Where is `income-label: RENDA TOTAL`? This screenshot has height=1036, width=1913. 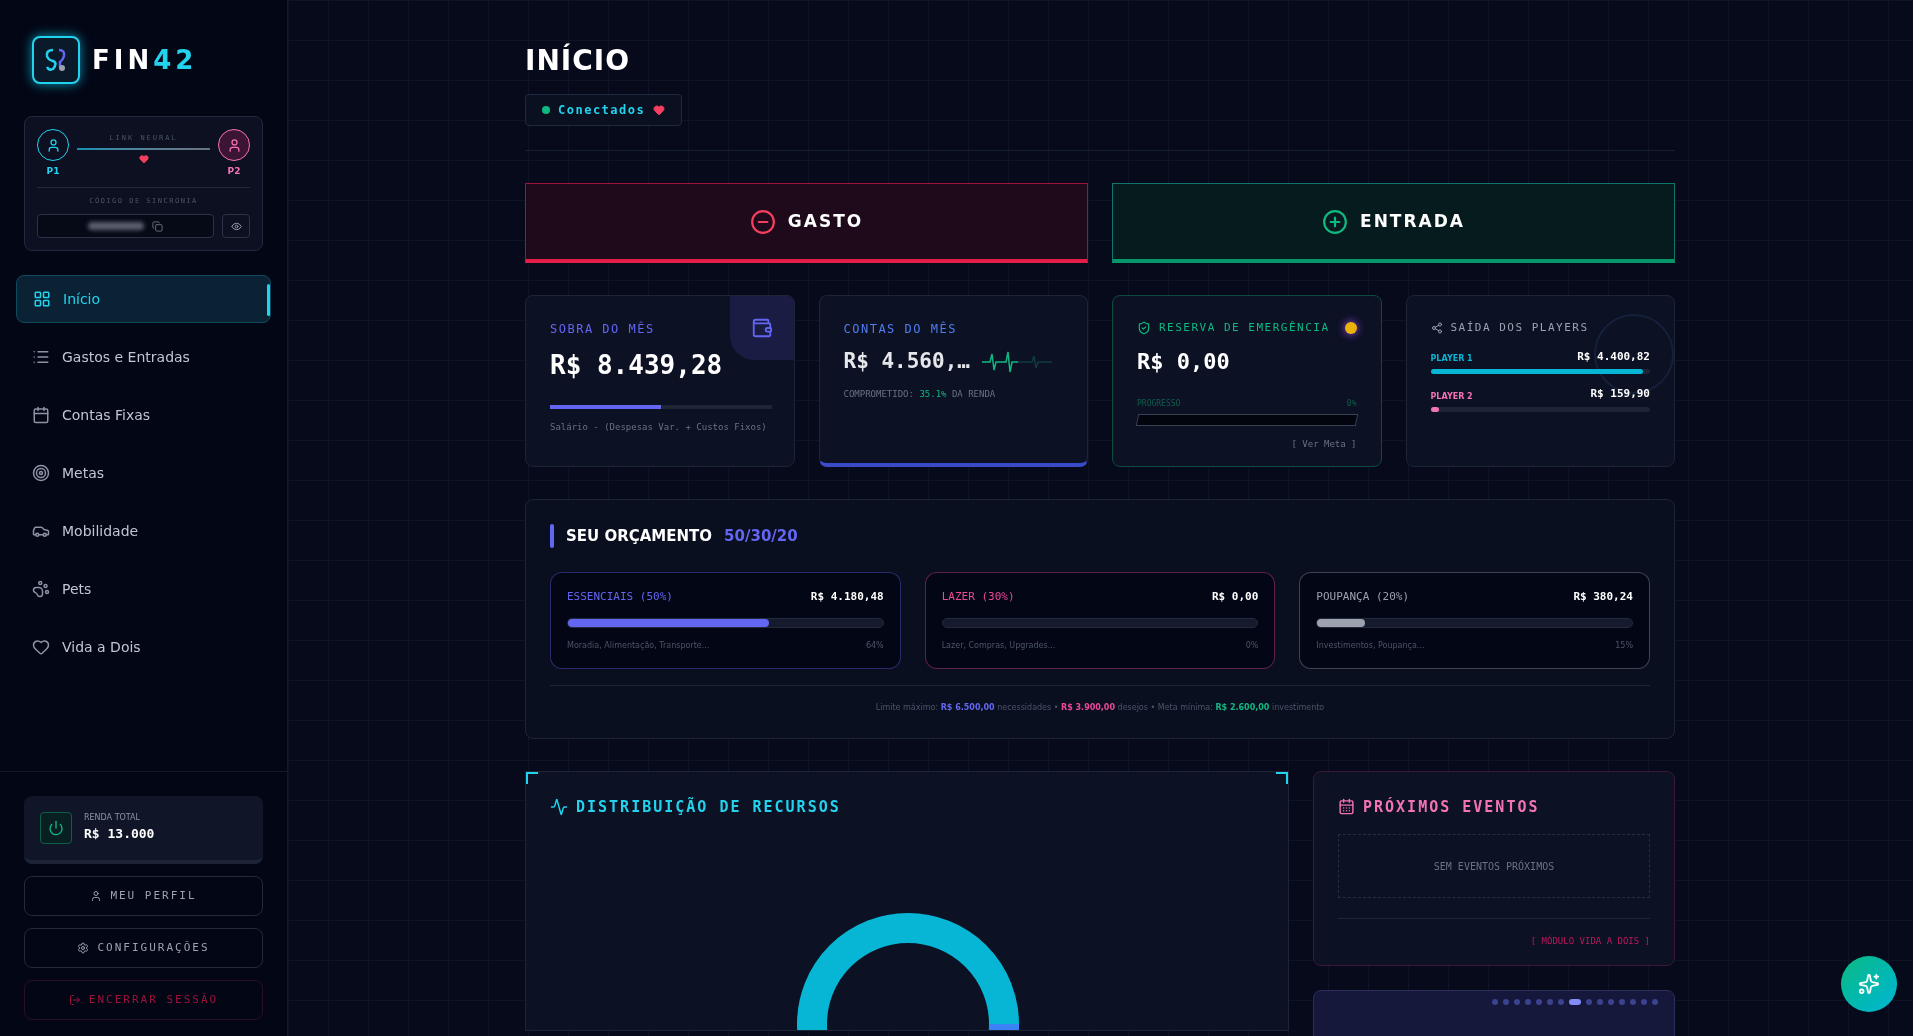
income-label: RENDA TOTAL is located at coordinates (112, 818).